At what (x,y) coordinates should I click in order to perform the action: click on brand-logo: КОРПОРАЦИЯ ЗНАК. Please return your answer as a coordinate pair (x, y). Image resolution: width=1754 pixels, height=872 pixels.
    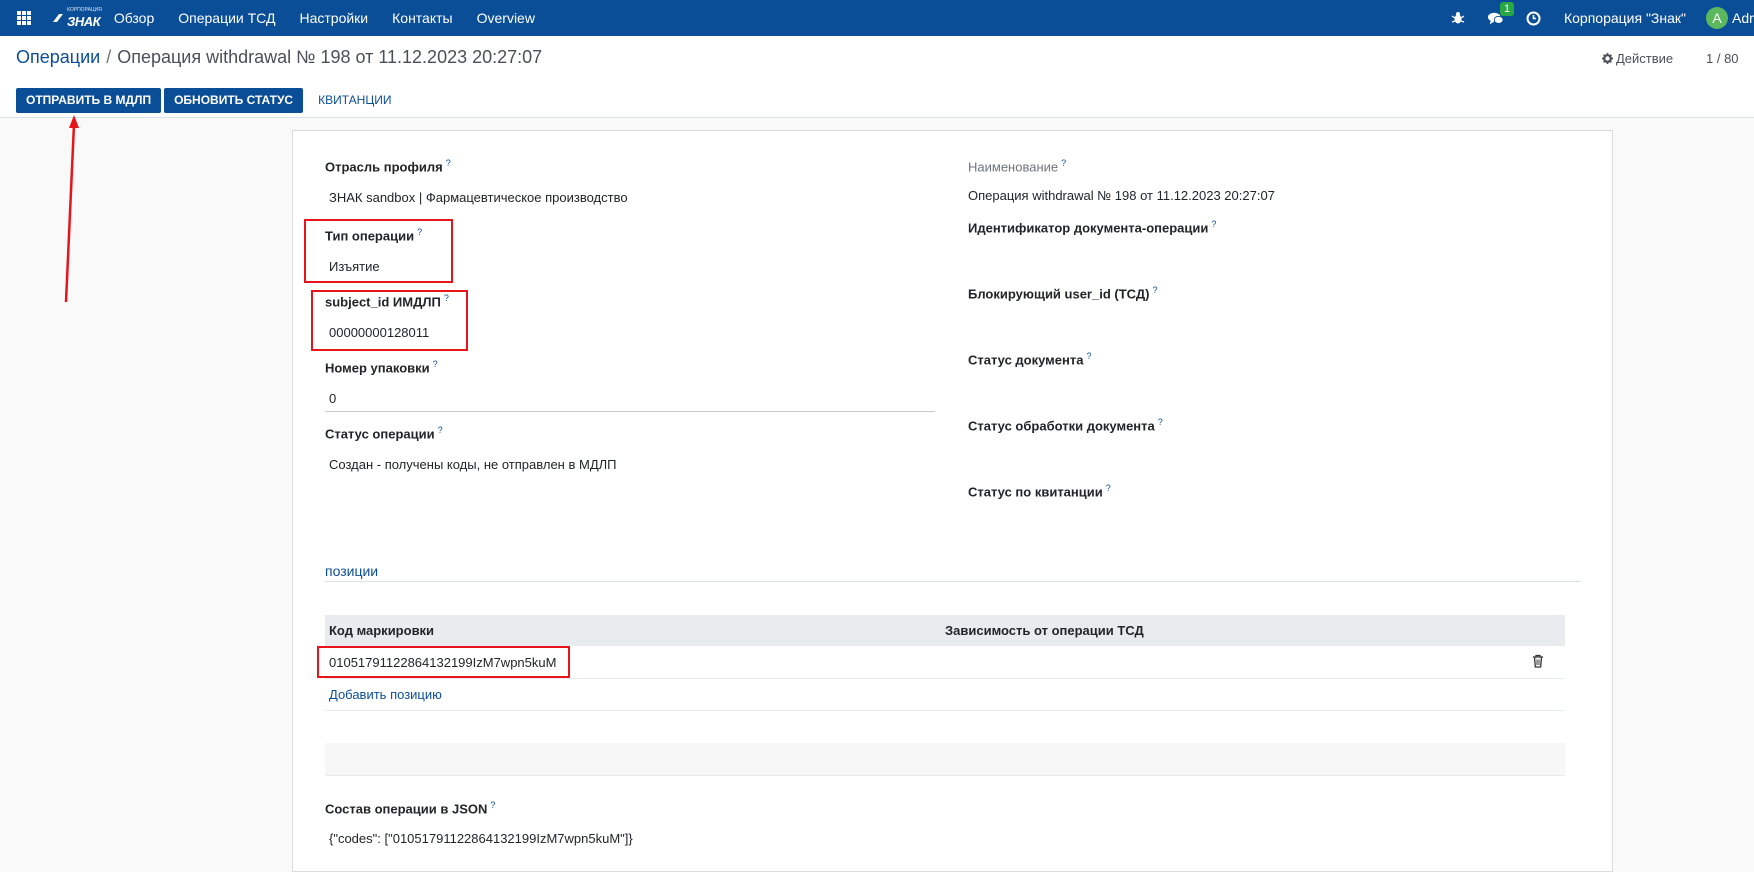
    Looking at the image, I should click on (76, 17).